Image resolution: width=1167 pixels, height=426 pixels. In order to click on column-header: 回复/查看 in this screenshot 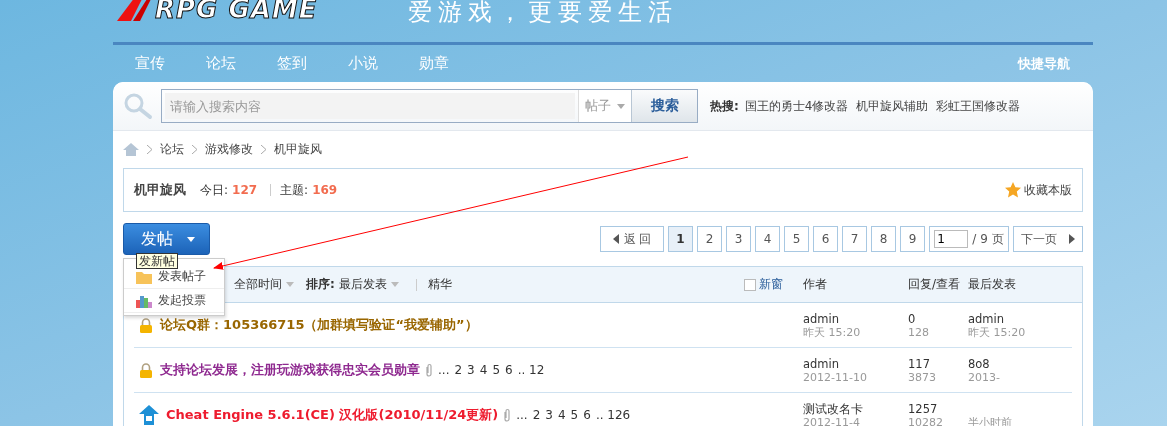, I will do `click(935, 284)`.